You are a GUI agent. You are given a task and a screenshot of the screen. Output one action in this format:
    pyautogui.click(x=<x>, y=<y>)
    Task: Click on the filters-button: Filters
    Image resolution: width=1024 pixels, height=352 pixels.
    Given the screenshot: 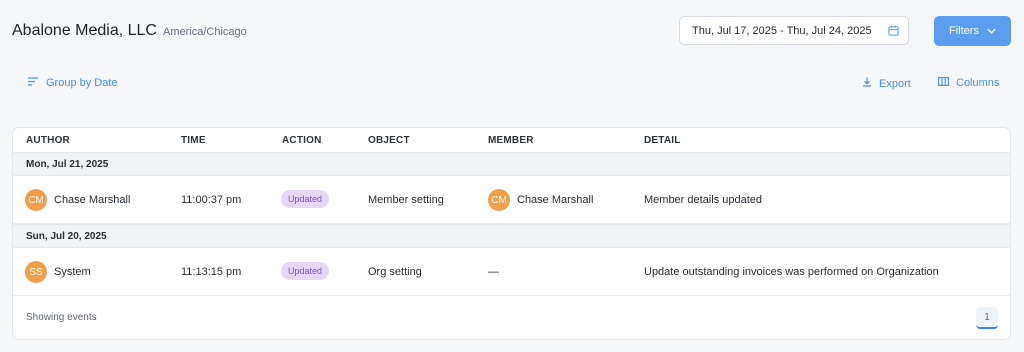 What is the action you would take?
    pyautogui.click(x=972, y=31)
    